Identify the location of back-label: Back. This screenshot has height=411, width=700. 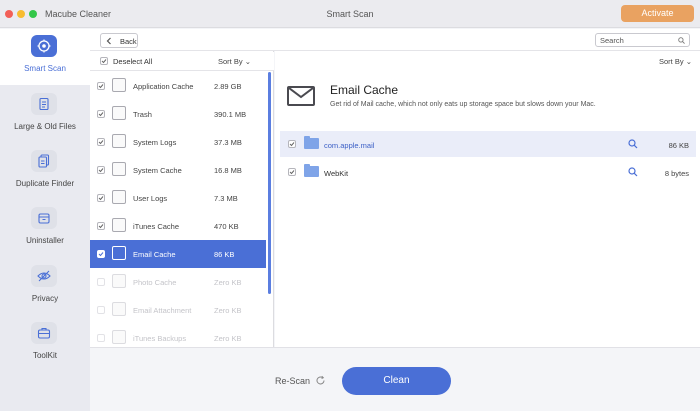
(128, 41).